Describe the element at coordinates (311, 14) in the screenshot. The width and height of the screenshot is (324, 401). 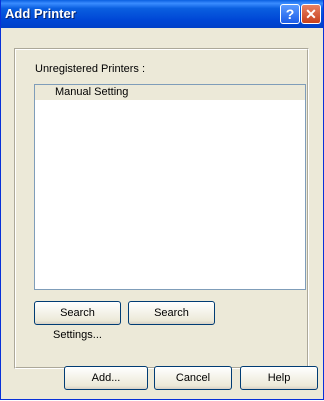
I see `close-icon: ✕` at that location.